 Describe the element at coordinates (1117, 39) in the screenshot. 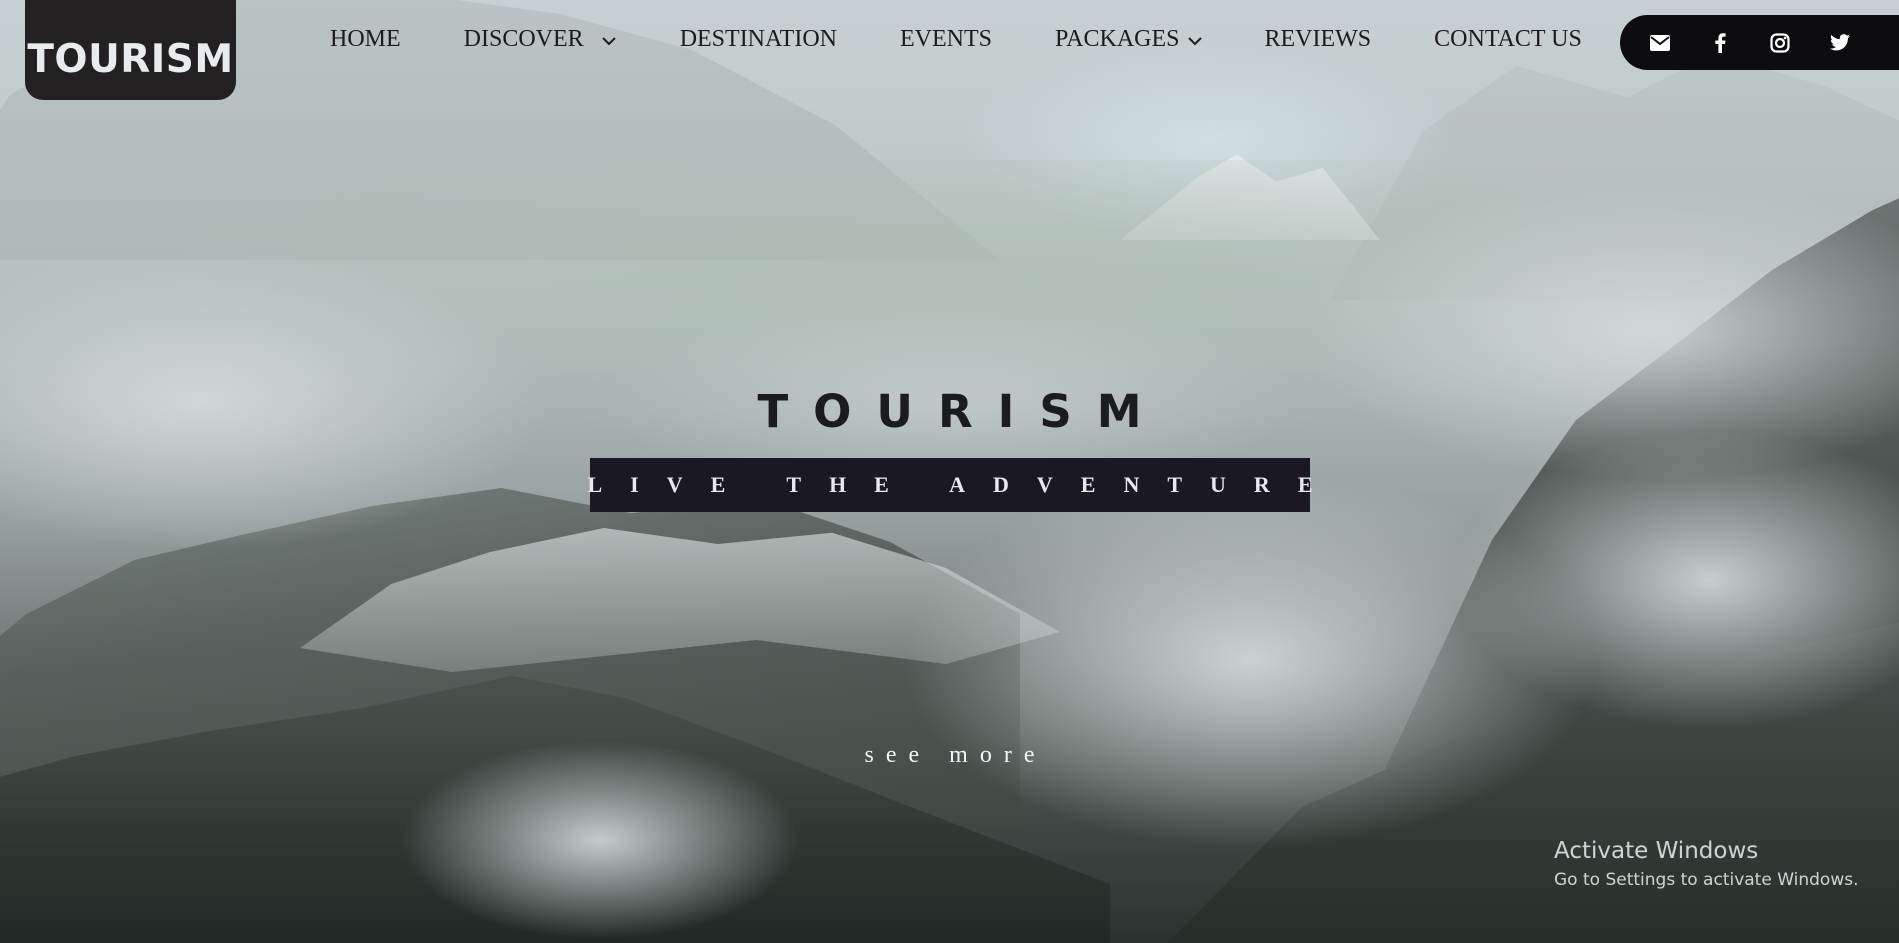

I see `nav-item-label: PACKAGES` at that location.